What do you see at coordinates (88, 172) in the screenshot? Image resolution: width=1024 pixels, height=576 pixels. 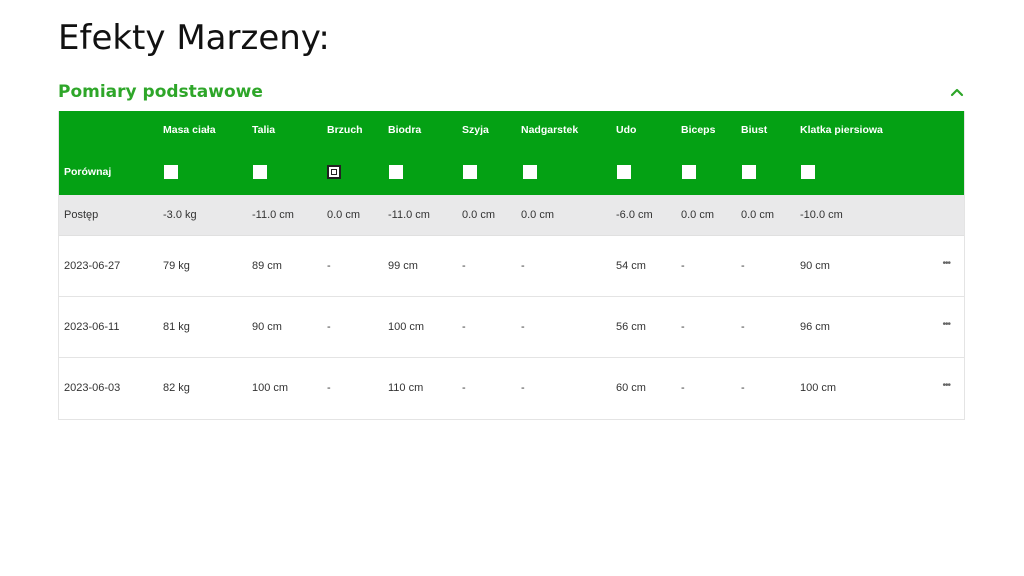 I see `compare-label: Porównaj` at bounding box center [88, 172].